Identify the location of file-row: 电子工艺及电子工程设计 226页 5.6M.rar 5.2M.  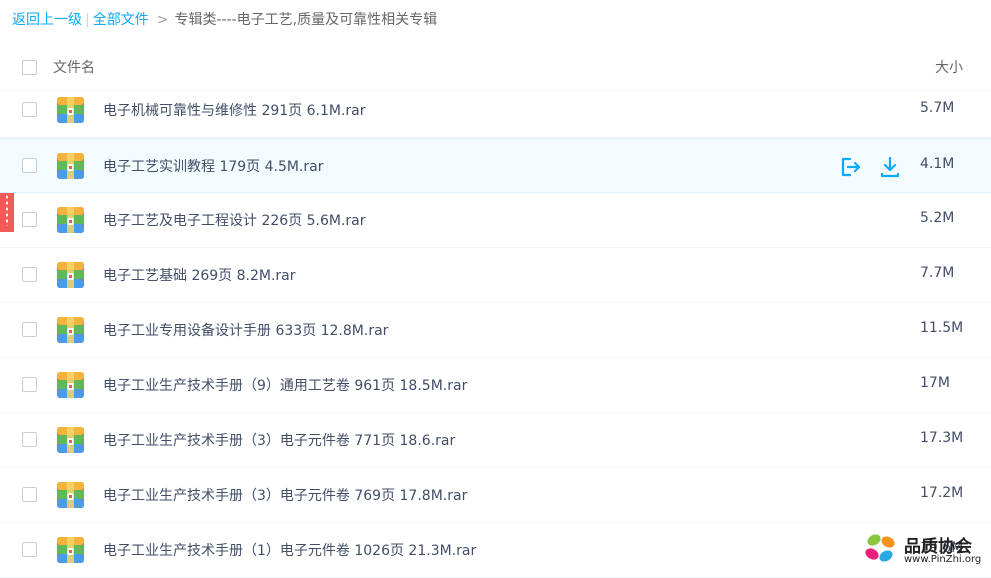
(495, 220).